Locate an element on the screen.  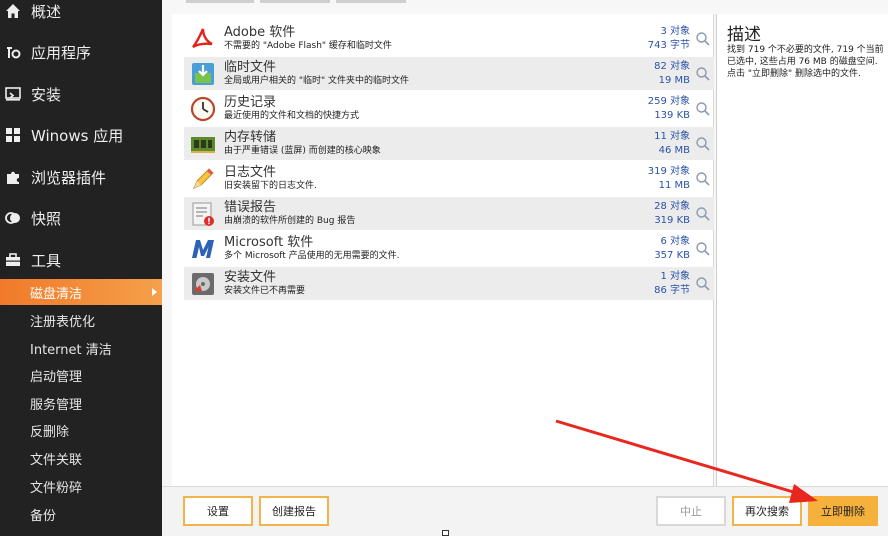
item-title: Microsoft 软件 is located at coordinates (269, 242).